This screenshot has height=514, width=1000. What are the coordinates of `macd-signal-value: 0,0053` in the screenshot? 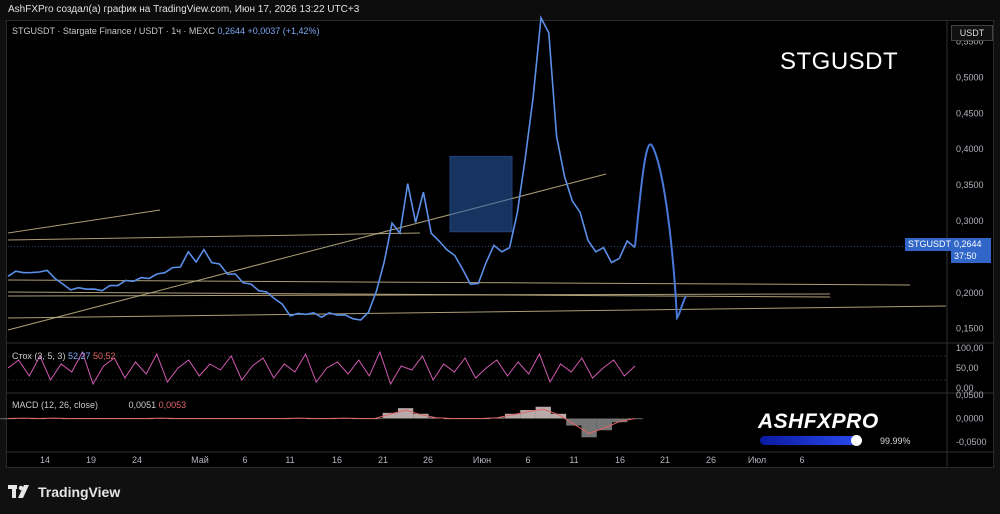 It's located at (172, 405).